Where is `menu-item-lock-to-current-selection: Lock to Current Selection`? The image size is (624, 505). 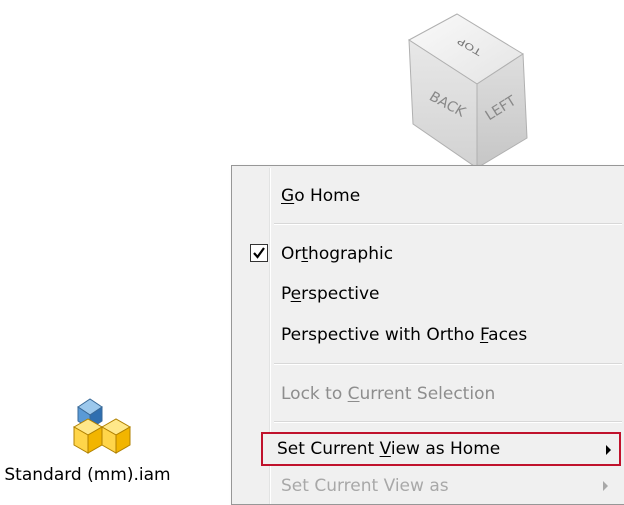
menu-item-lock-to-current-selection: Lock to Current Selection is located at coordinates (428, 394).